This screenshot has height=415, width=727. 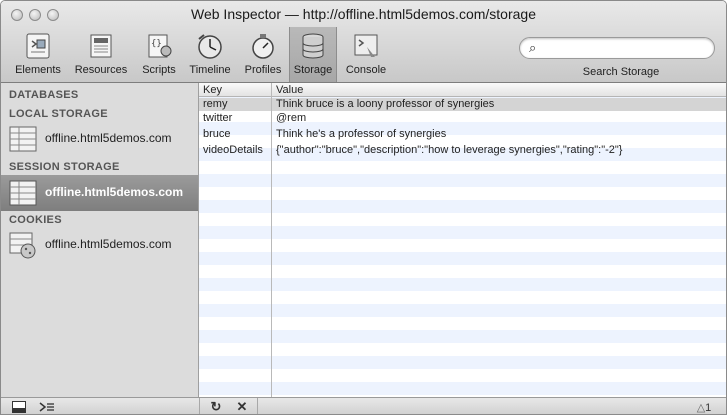 I want to click on toolbar-storage-label: Storage, so click(x=313, y=70).